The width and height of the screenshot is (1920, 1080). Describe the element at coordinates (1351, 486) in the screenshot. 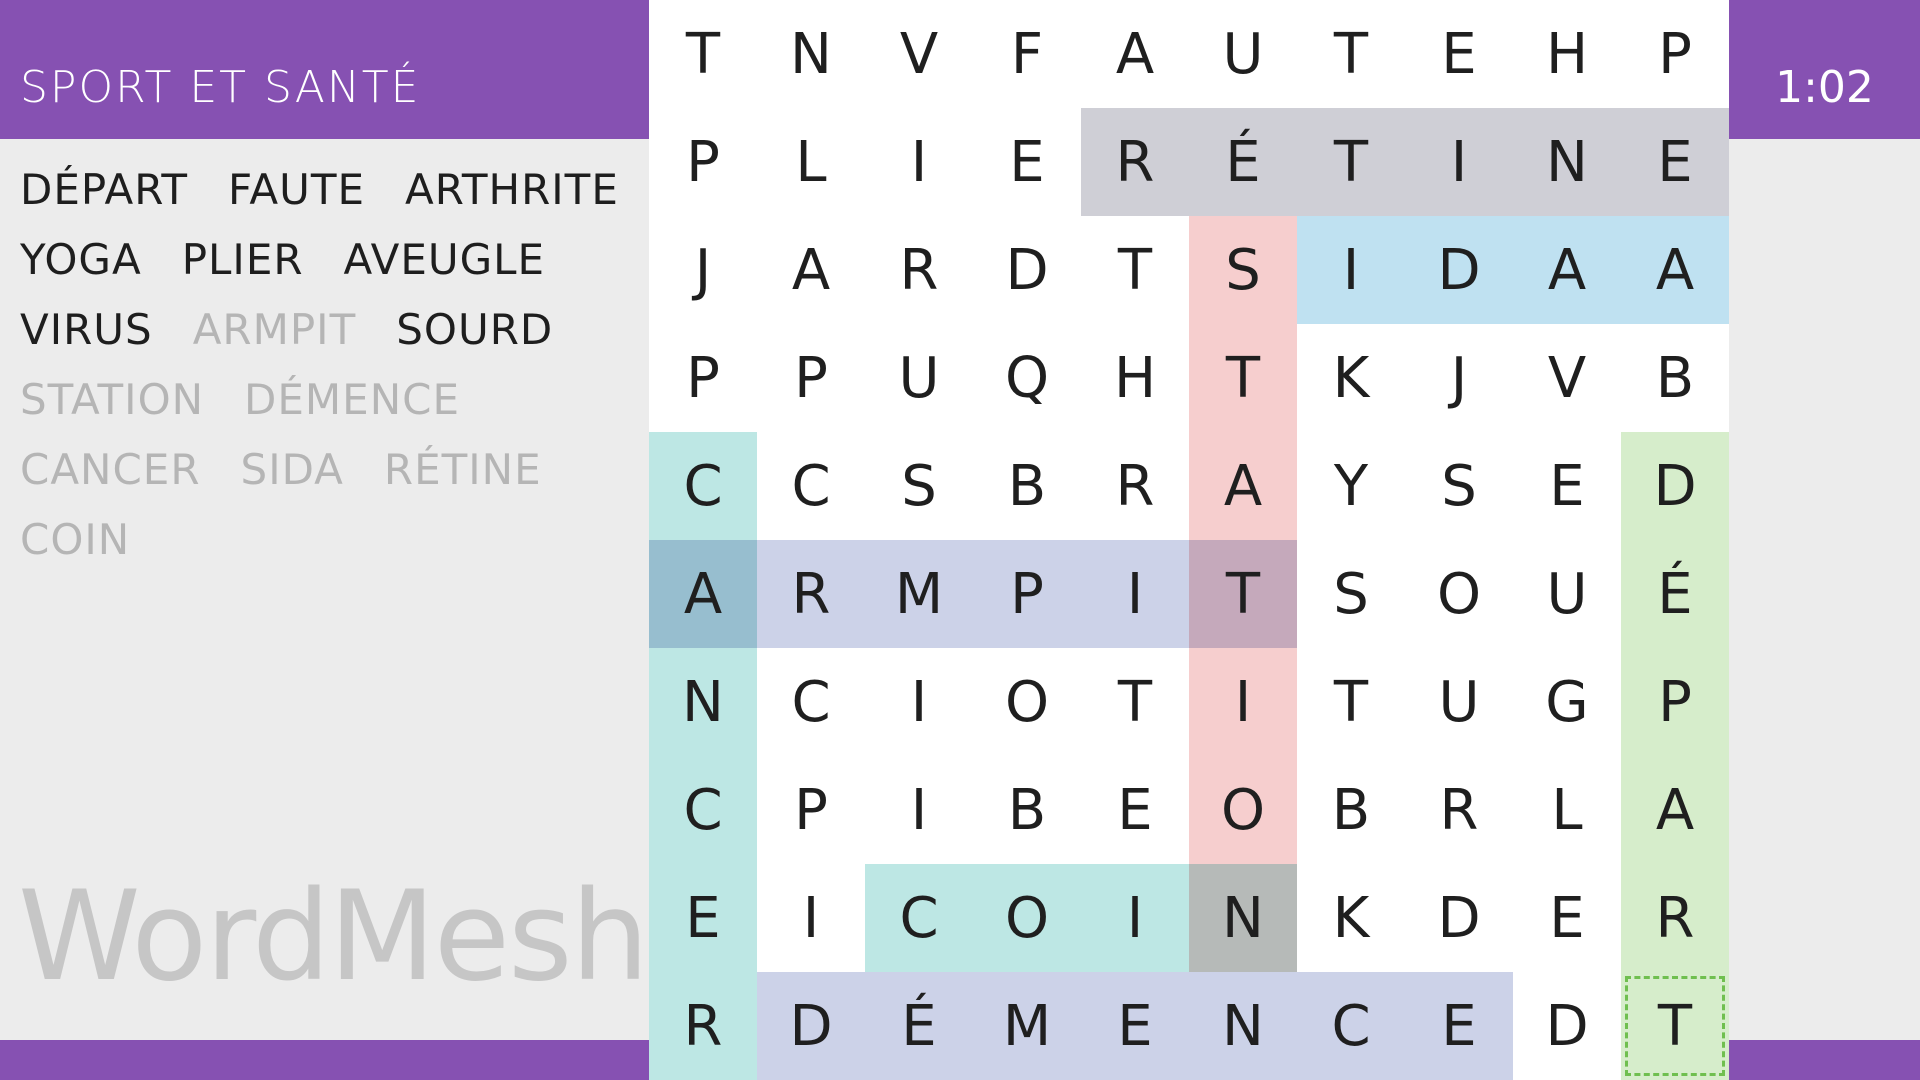

I see `grid-cell: Y` at that location.